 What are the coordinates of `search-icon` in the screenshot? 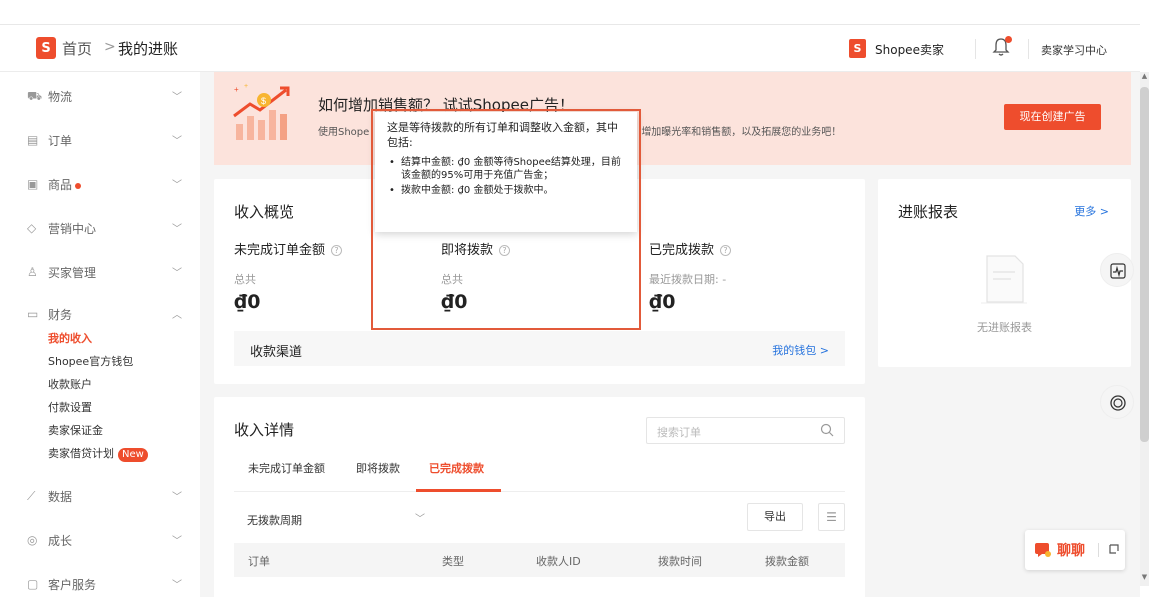 It's located at (827, 430).